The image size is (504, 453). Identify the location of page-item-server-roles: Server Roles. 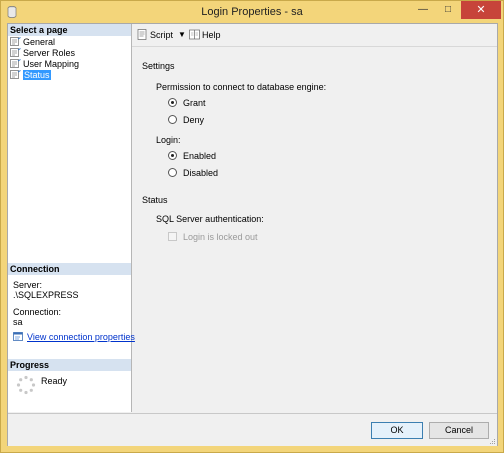
(42, 53).